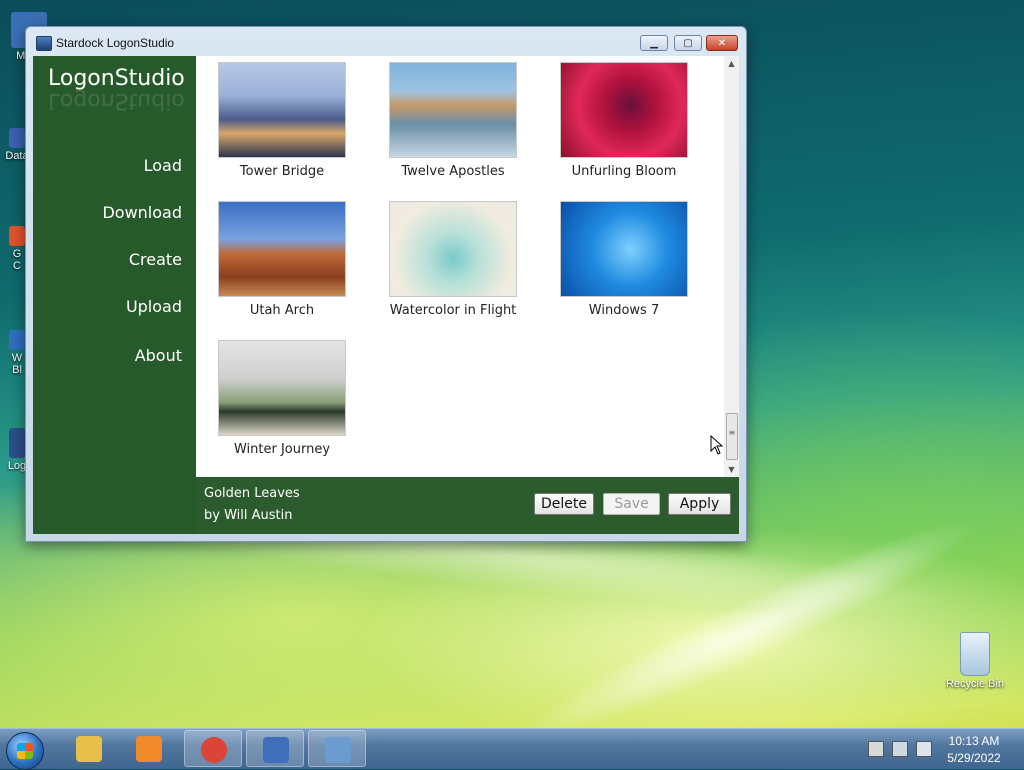  Describe the element at coordinates (654, 43) in the screenshot. I see `minimize-button: ▁` at that location.